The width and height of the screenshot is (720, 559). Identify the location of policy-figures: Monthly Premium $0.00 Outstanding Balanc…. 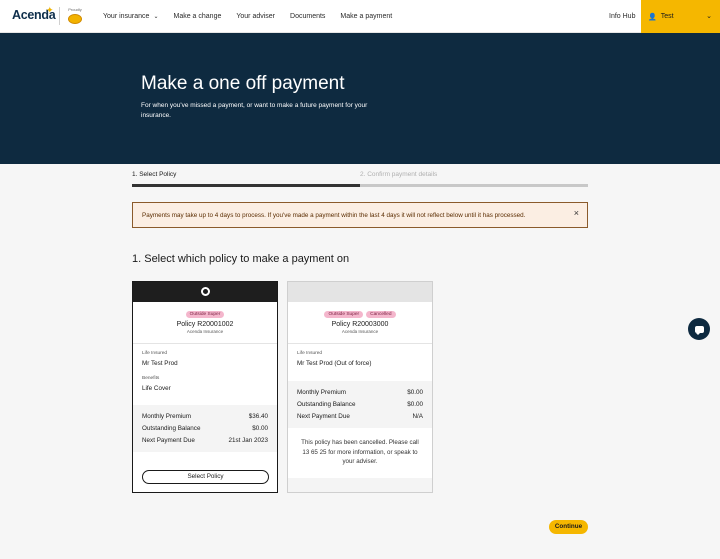
(360, 404).